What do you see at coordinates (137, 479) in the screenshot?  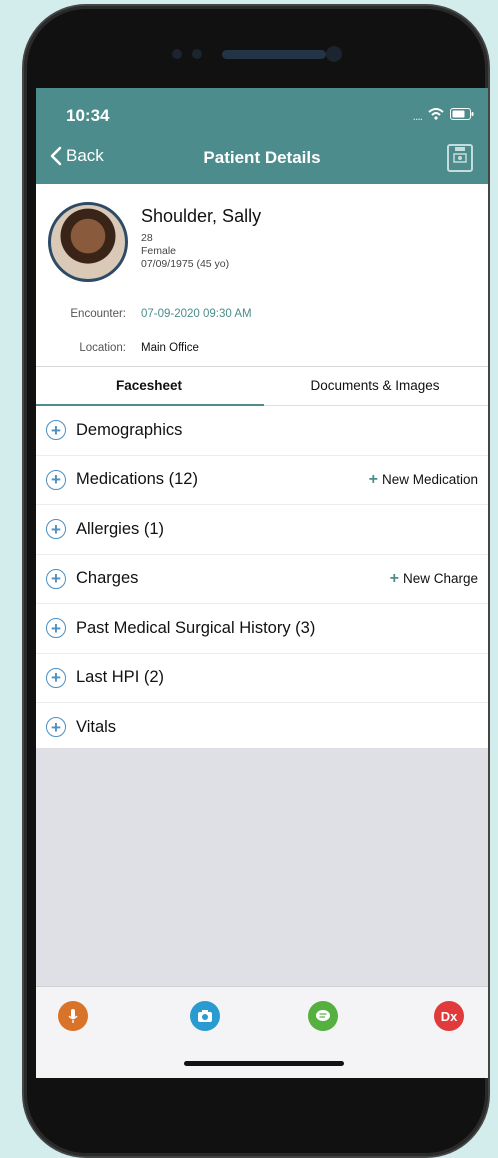 I see `section-label: Medications (12)` at bounding box center [137, 479].